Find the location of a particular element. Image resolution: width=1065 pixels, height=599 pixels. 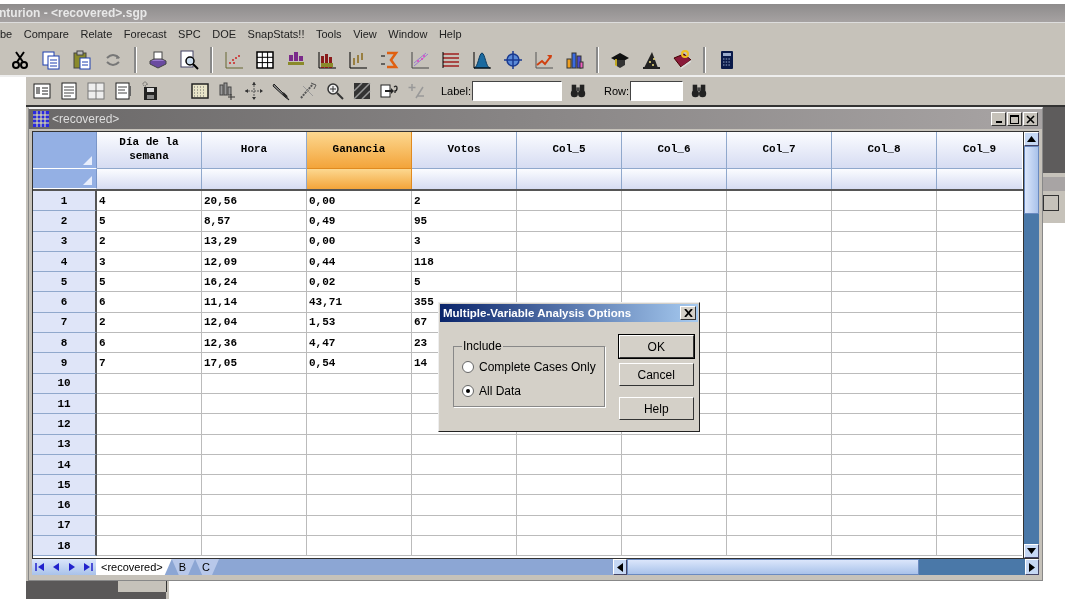

row-field is located at coordinates (657, 91).